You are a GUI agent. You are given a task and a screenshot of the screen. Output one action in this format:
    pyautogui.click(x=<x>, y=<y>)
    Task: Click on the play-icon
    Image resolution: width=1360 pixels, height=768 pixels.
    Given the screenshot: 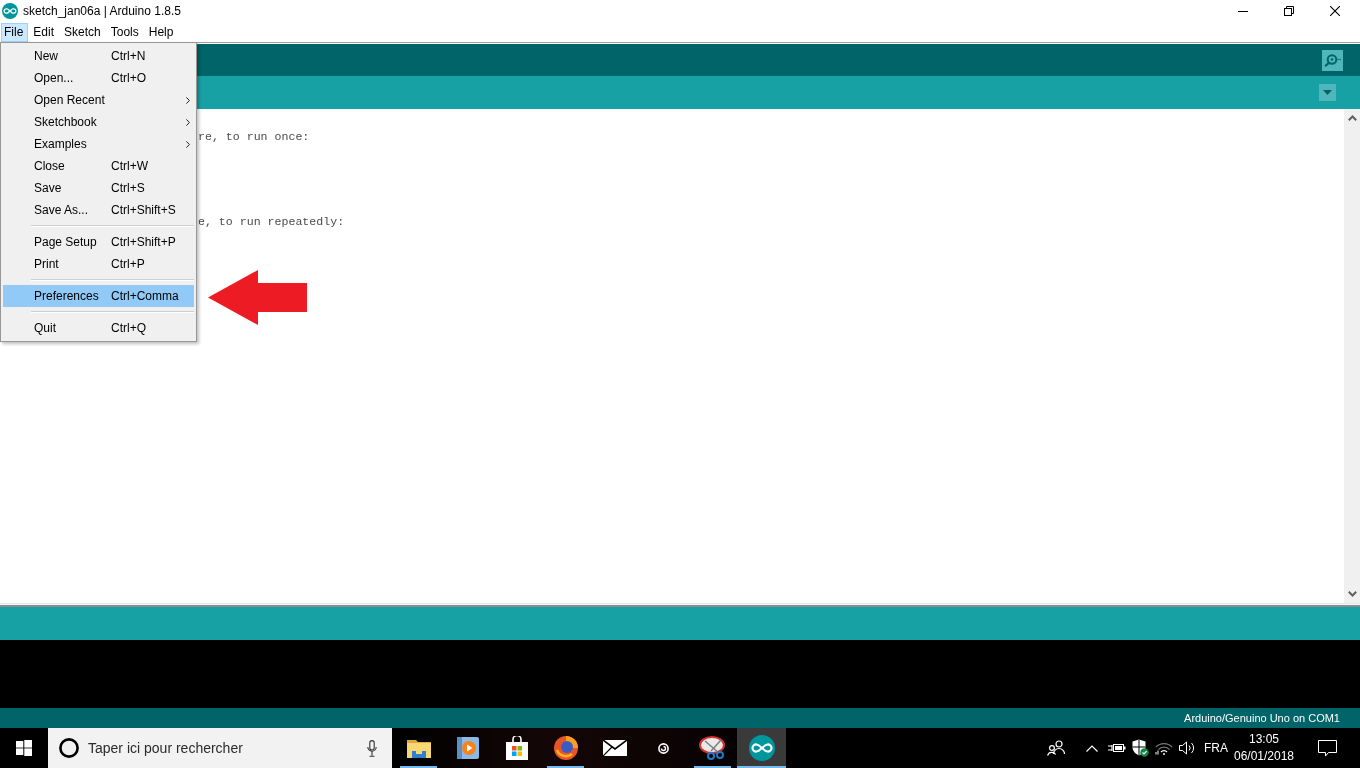 What is the action you would take?
    pyautogui.click(x=467, y=748)
    